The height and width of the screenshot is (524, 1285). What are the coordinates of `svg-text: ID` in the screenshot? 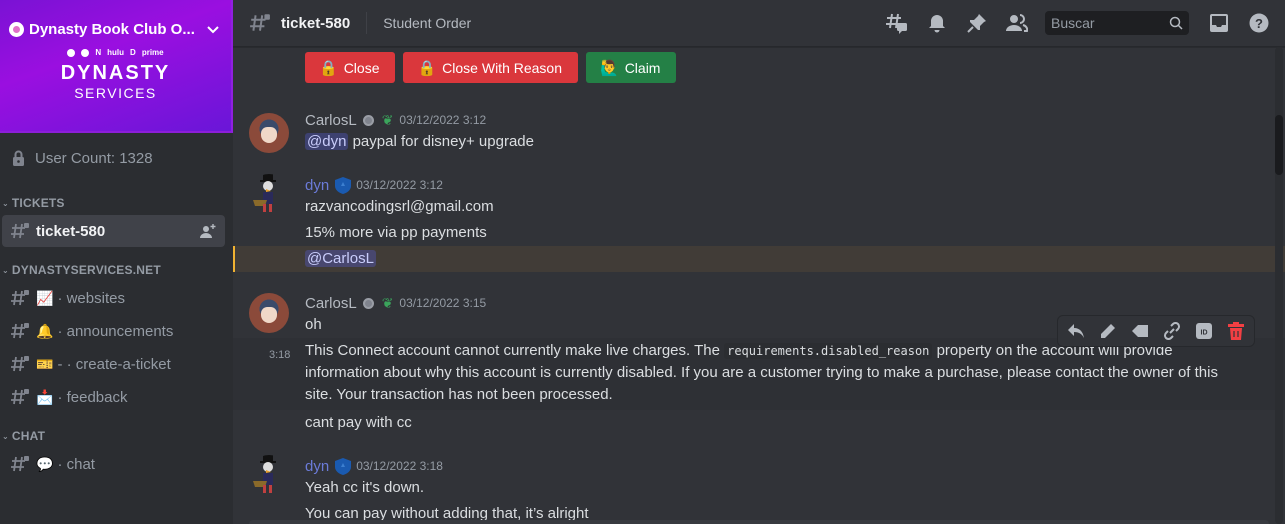 It's located at (1204, 333).